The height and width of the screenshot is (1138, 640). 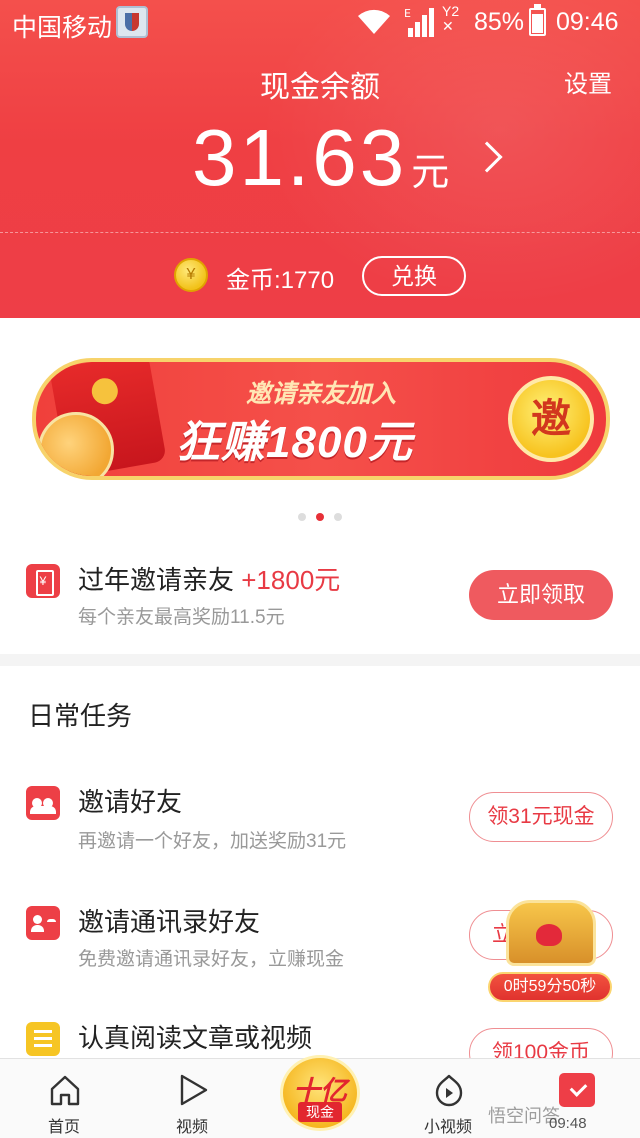 What do you see at coordinates (549, 935) in the screenshot?
I see `heart-icon` at bounding box center [549, 935].